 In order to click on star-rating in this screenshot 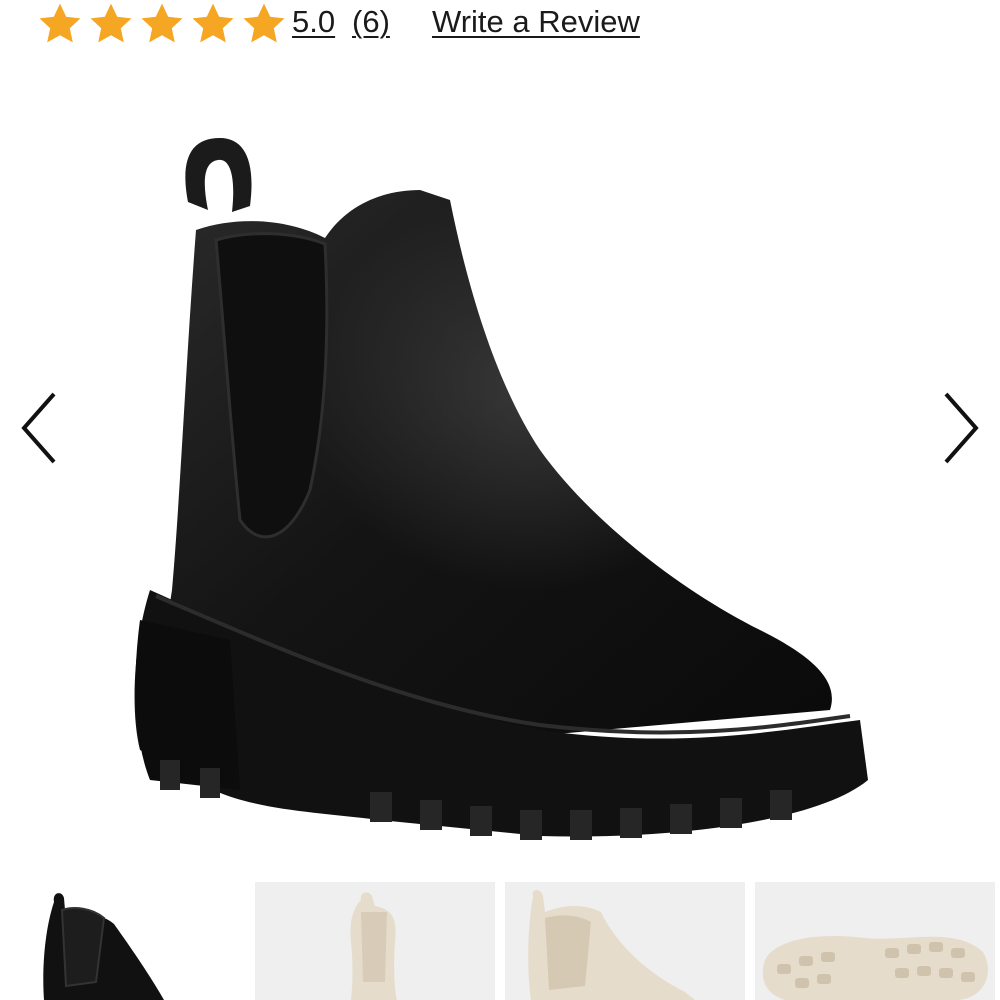, I will do `click(162, 24)`.